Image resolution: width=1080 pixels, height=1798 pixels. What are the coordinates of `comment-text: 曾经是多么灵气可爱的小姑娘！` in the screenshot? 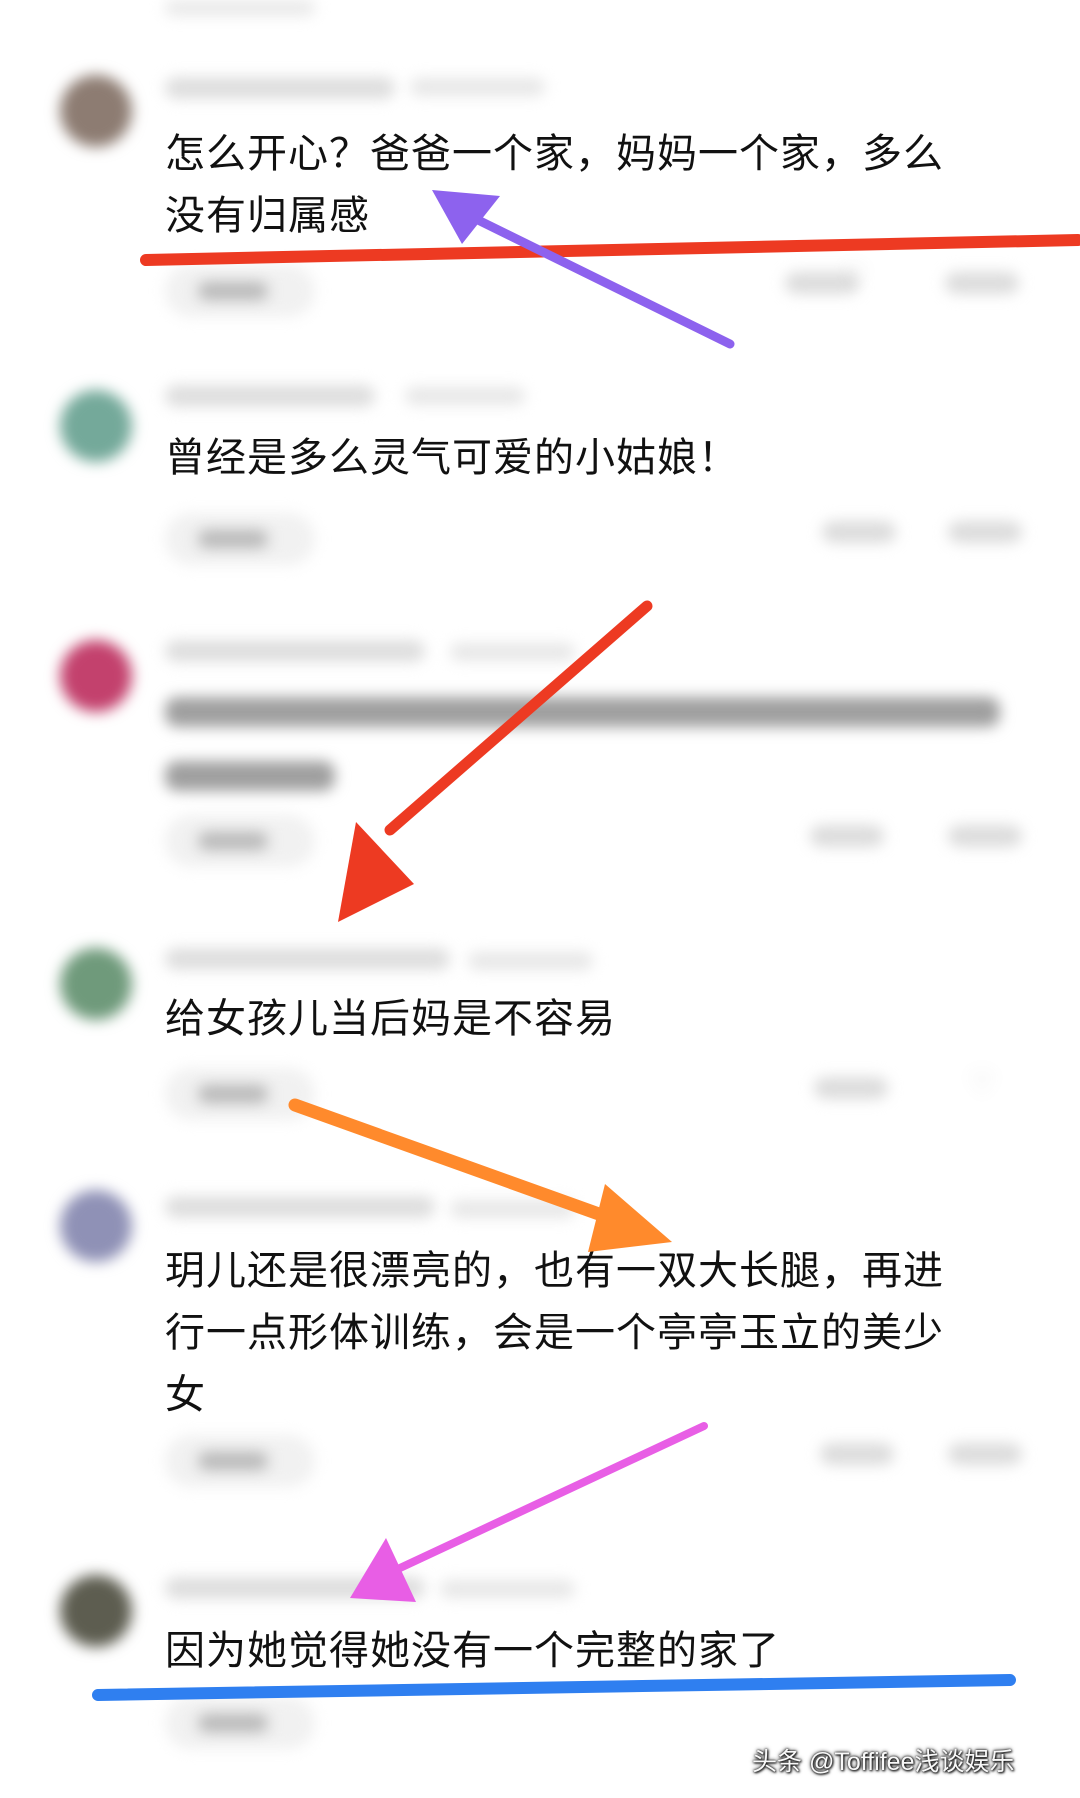 It's located at (452, 458).